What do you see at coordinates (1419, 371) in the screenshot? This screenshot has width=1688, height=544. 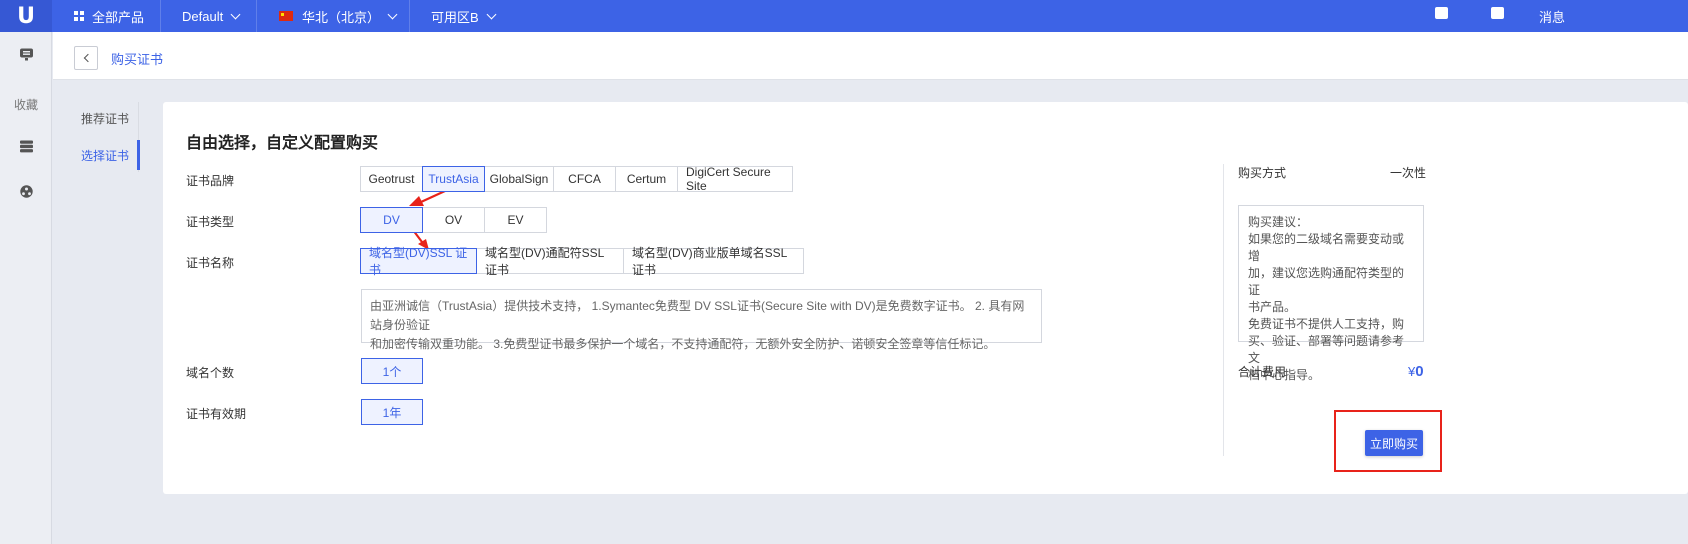 I see `total-amount: 0` at bounding box center [1419, 371].